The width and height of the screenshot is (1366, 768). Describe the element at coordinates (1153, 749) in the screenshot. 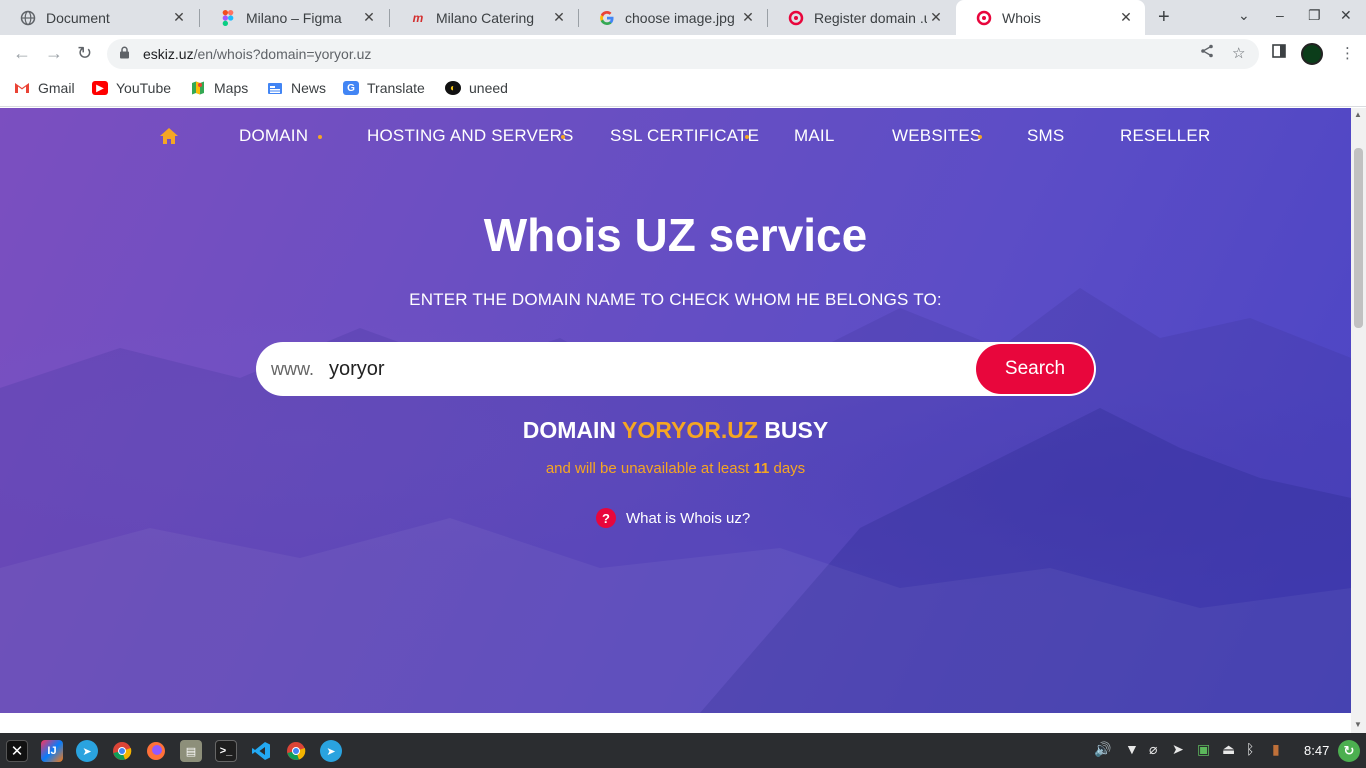

I see `attachment-icon: ⌀` at that location.